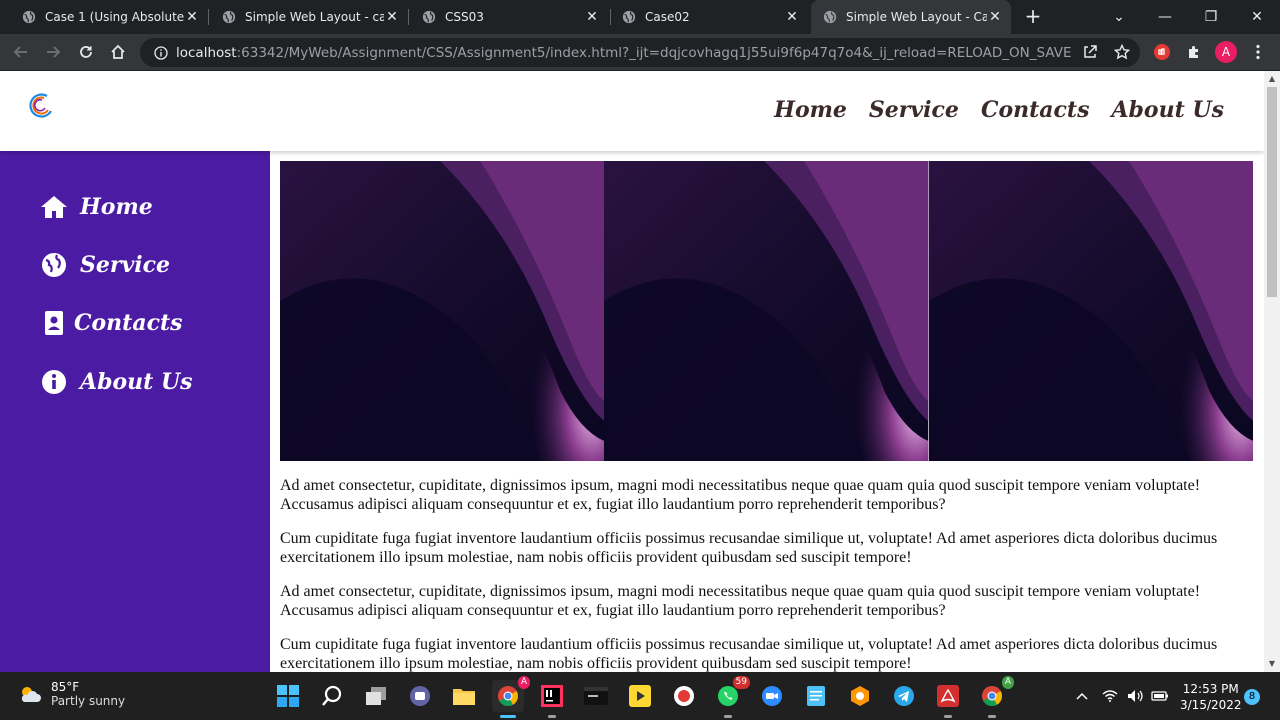 This screenshot has height=720, width=1280. Describe the element at coordinates (1162, 52) in the screenshot. I see `extension-red-icon` at that location.